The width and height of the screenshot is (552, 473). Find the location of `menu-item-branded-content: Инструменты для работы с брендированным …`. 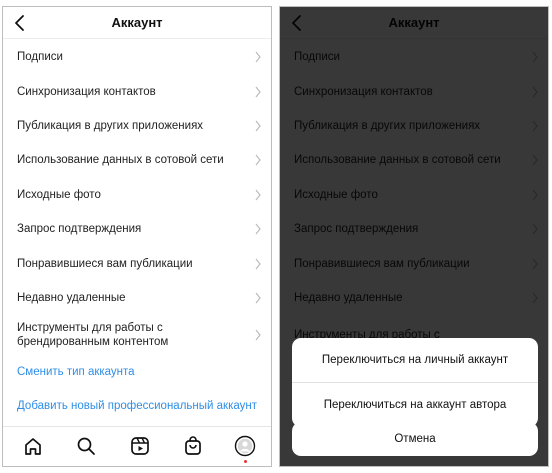

menu-item-branded-content: Инструменты для работы с брендированным … is located at coordinates (137, 335).